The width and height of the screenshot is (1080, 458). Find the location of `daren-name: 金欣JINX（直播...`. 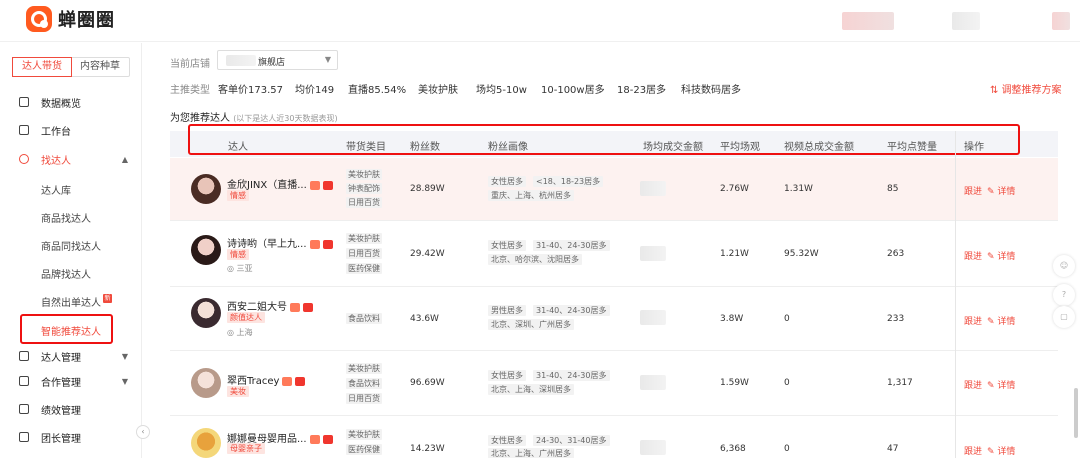

daren-name: 金欣JINX（直播... is located at coordinates (280, 183).